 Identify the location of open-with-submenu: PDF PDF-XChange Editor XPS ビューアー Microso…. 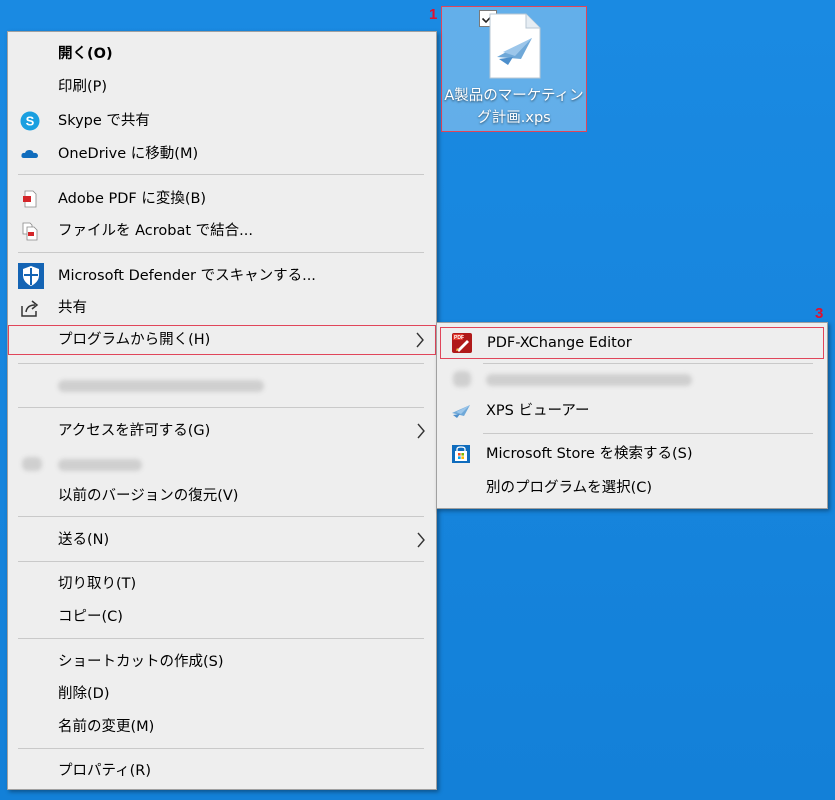
(632, 415).